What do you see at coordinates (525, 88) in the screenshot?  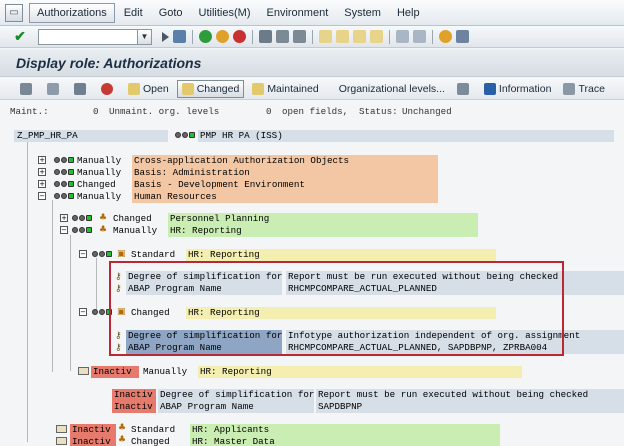 I see `information-label: Information` at bounding box center [525, 88].